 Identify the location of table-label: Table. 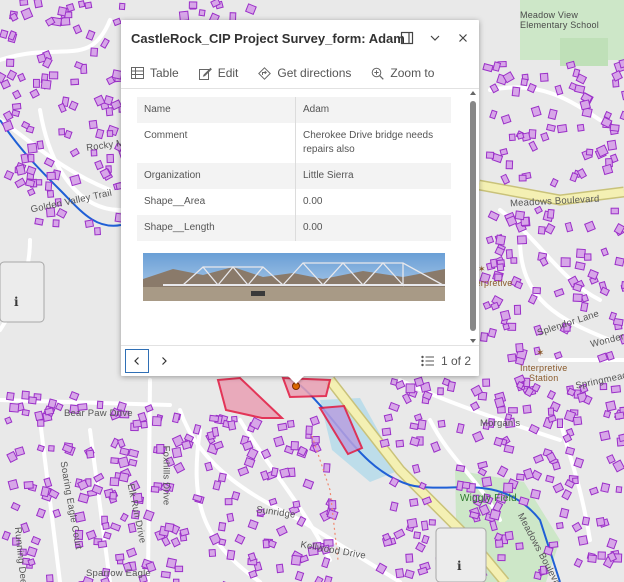
(164, 73).